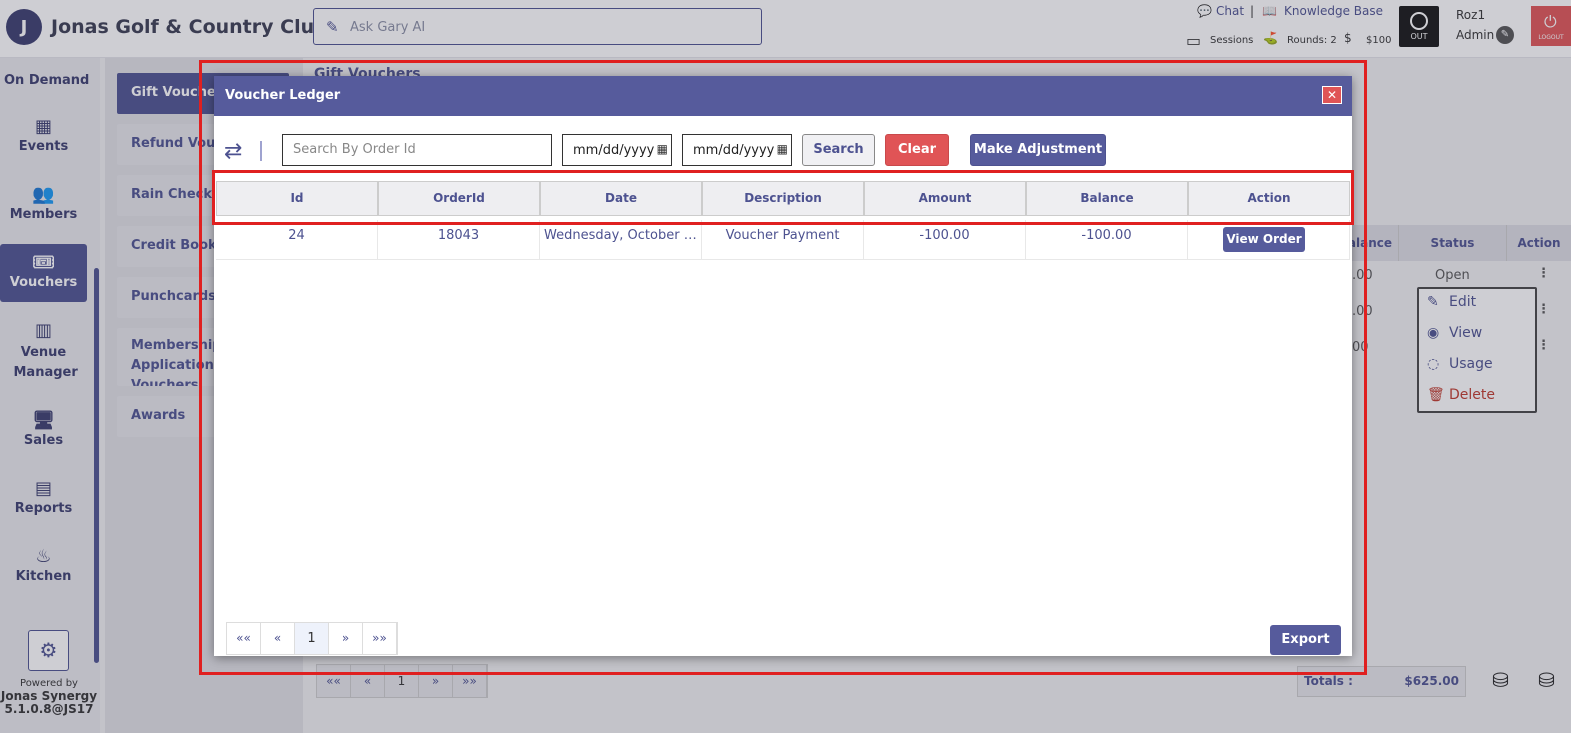 This screenshot has height=733, width=1571. I want to click on highlight-box-header-row, so click(783, 197).